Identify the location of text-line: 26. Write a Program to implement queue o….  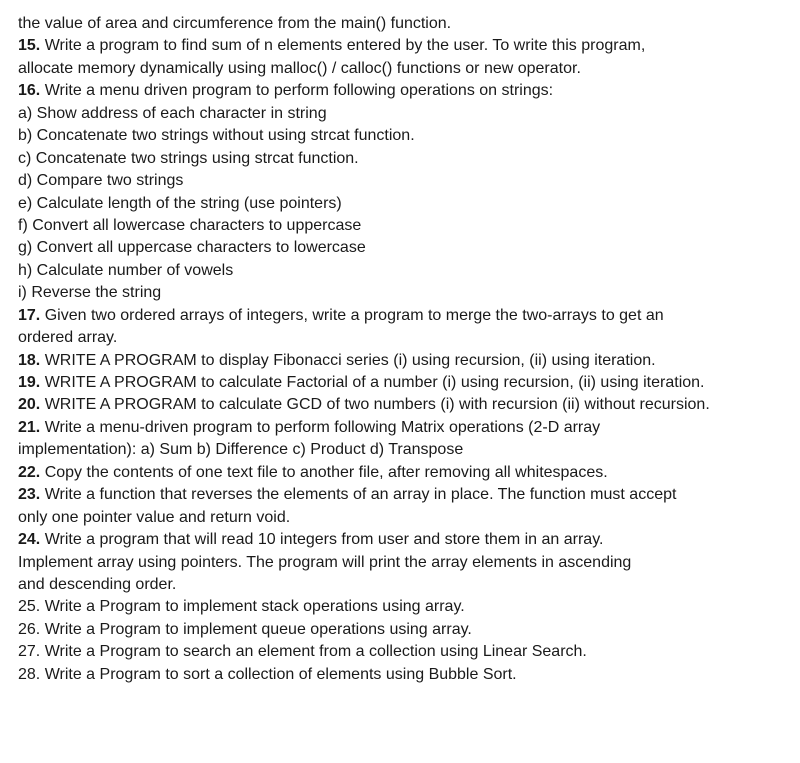
(398, 630).